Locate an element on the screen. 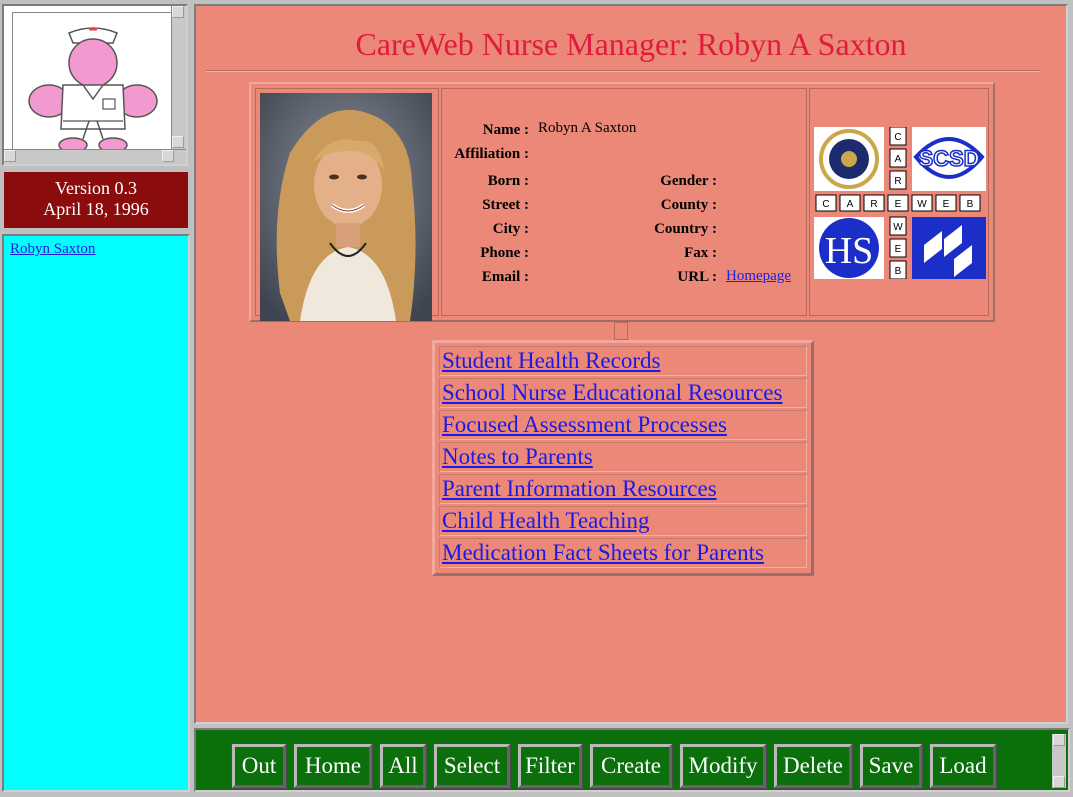 The height and width of the screenshot is (797, 1073). name-value: Robyn A Saxton is located at coordinates (587, 128).